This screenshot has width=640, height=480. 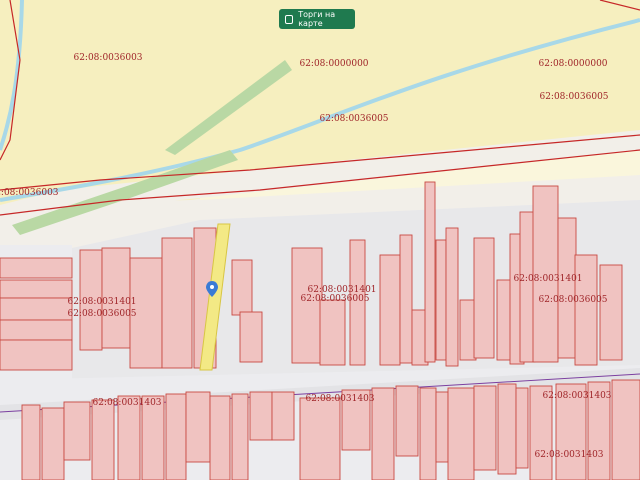 I want to click on auction-map-button: Торги на карте, so click(x=317, y=19).